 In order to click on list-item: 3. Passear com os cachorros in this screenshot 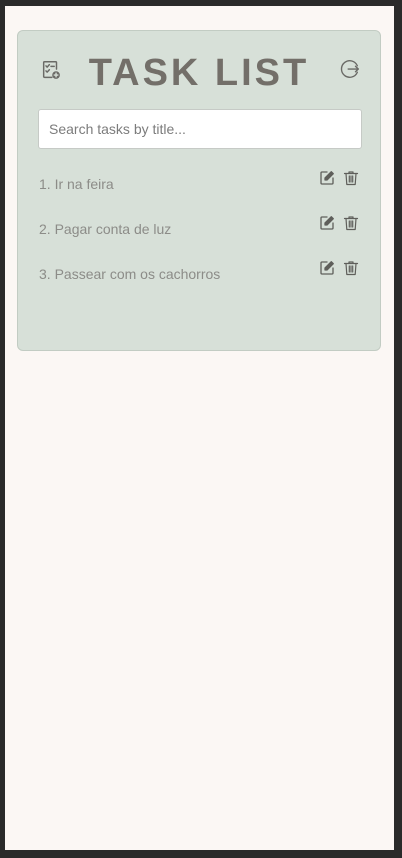, I will do `click(199, 283)`.